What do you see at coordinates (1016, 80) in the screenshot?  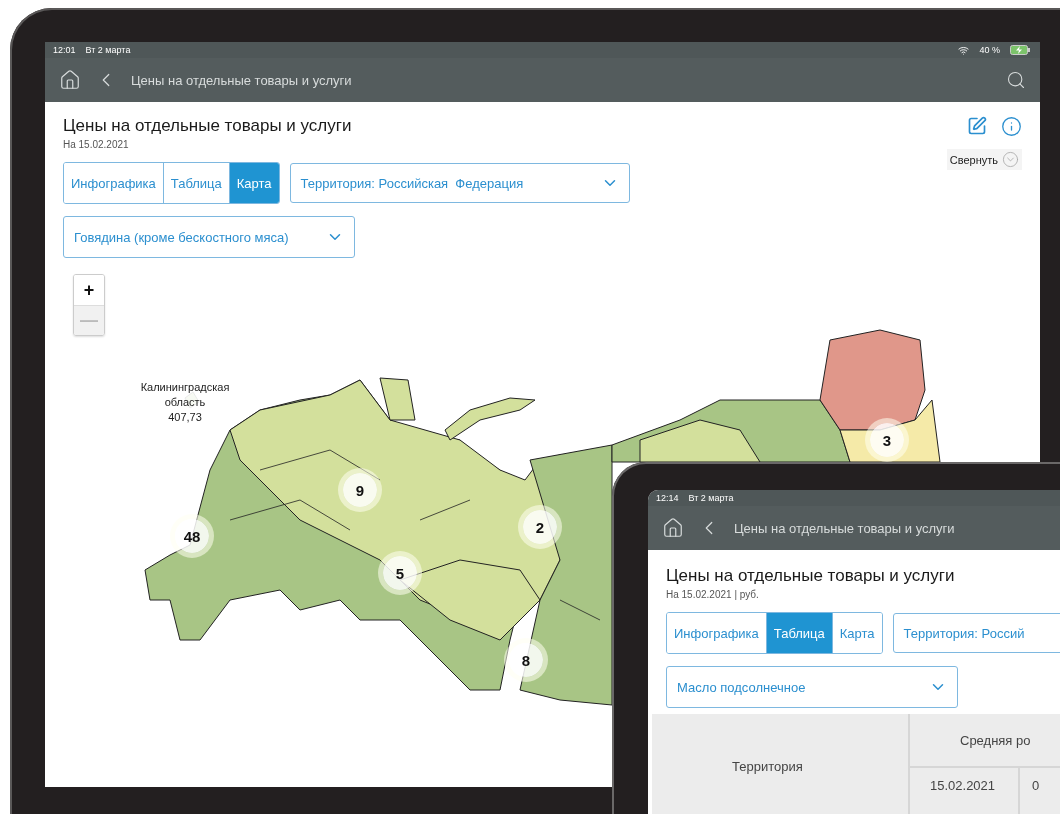 I see `search-icon` at bounding box center [1016, 80].